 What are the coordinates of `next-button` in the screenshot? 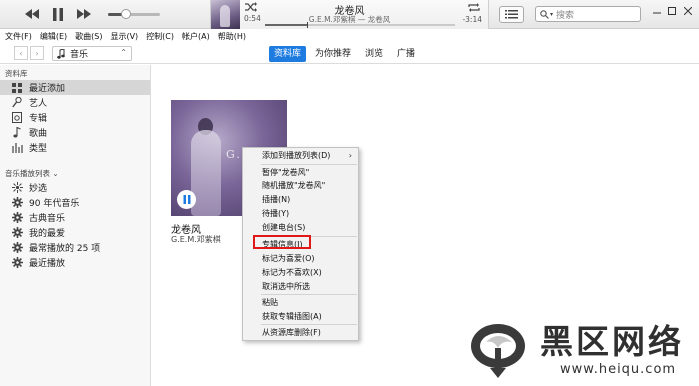 It's located at (84, 14).